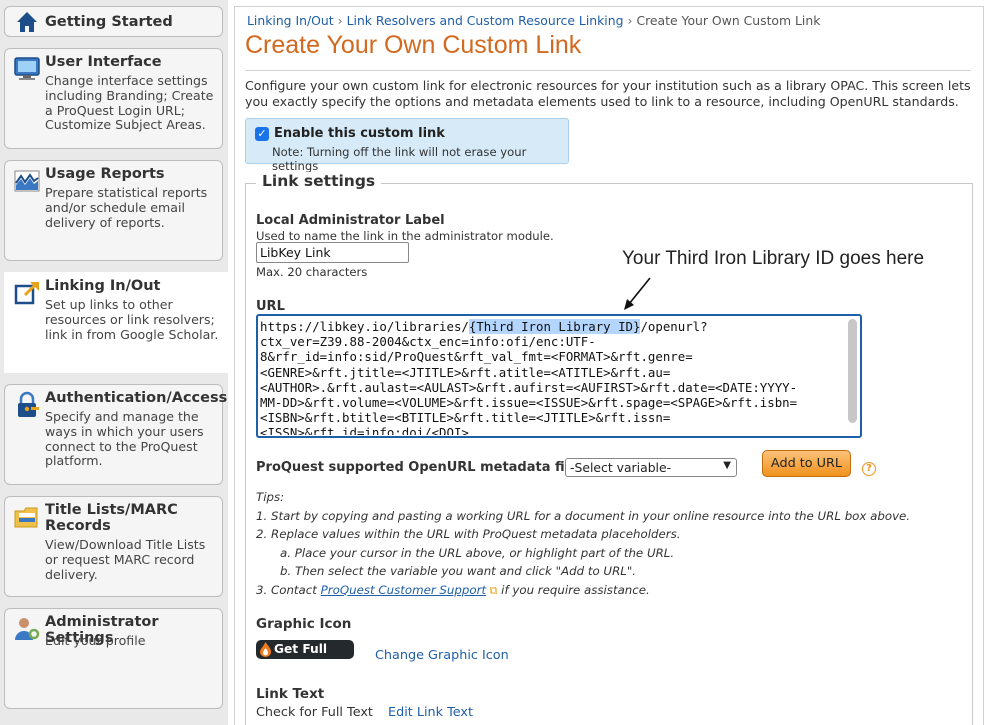 The height and width of the screenshot is (725, 987). I want to click on flame-icon, so click(265, 649).